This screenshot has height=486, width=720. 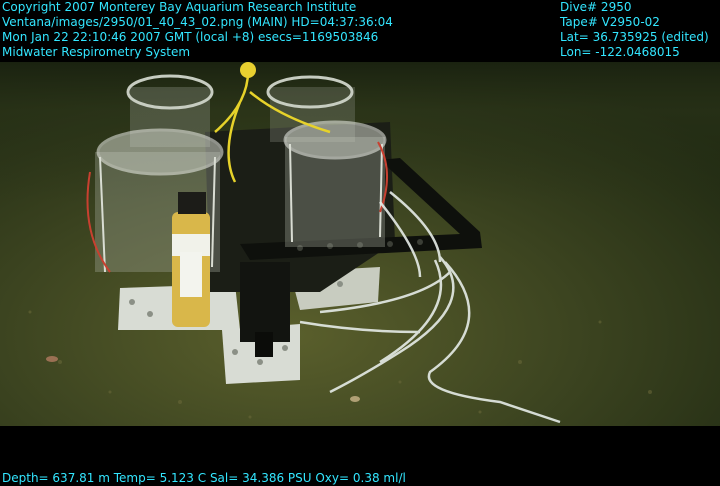 What do you see at coordinates (96, 52) in the screenshot?
I see `system-name-line: Midwater Respirometry System` at bounding box center [96, 52].